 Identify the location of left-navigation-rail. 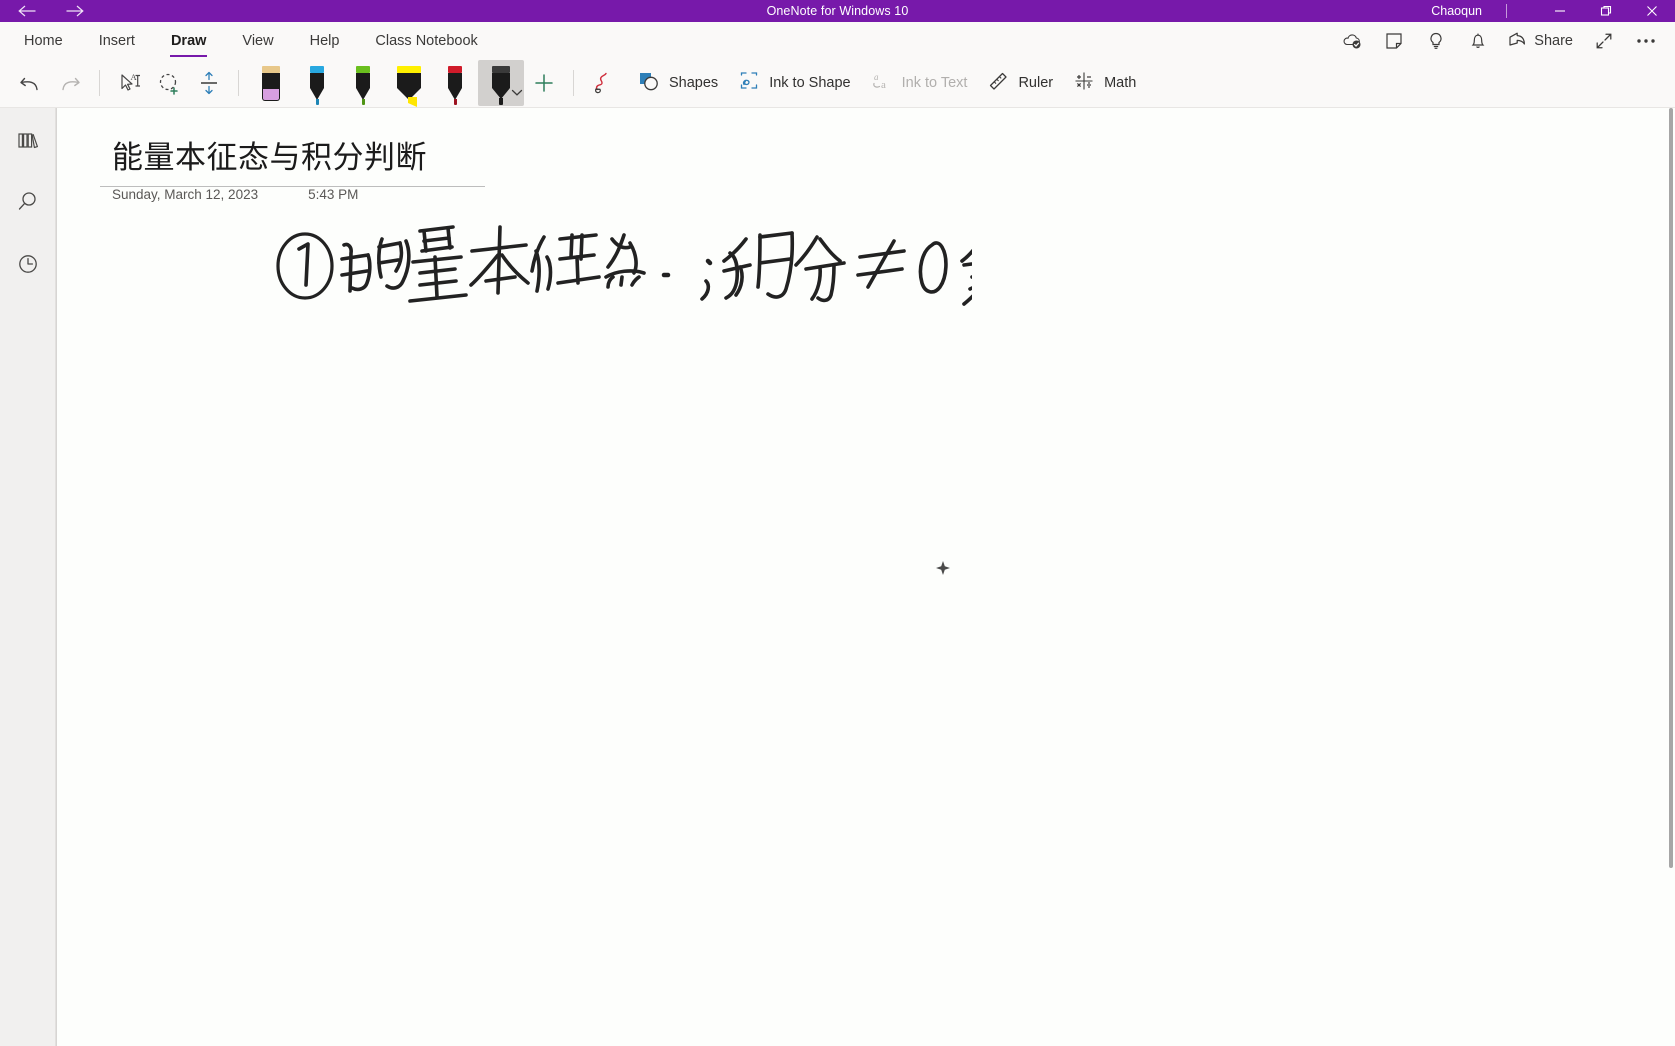
(28, 577).